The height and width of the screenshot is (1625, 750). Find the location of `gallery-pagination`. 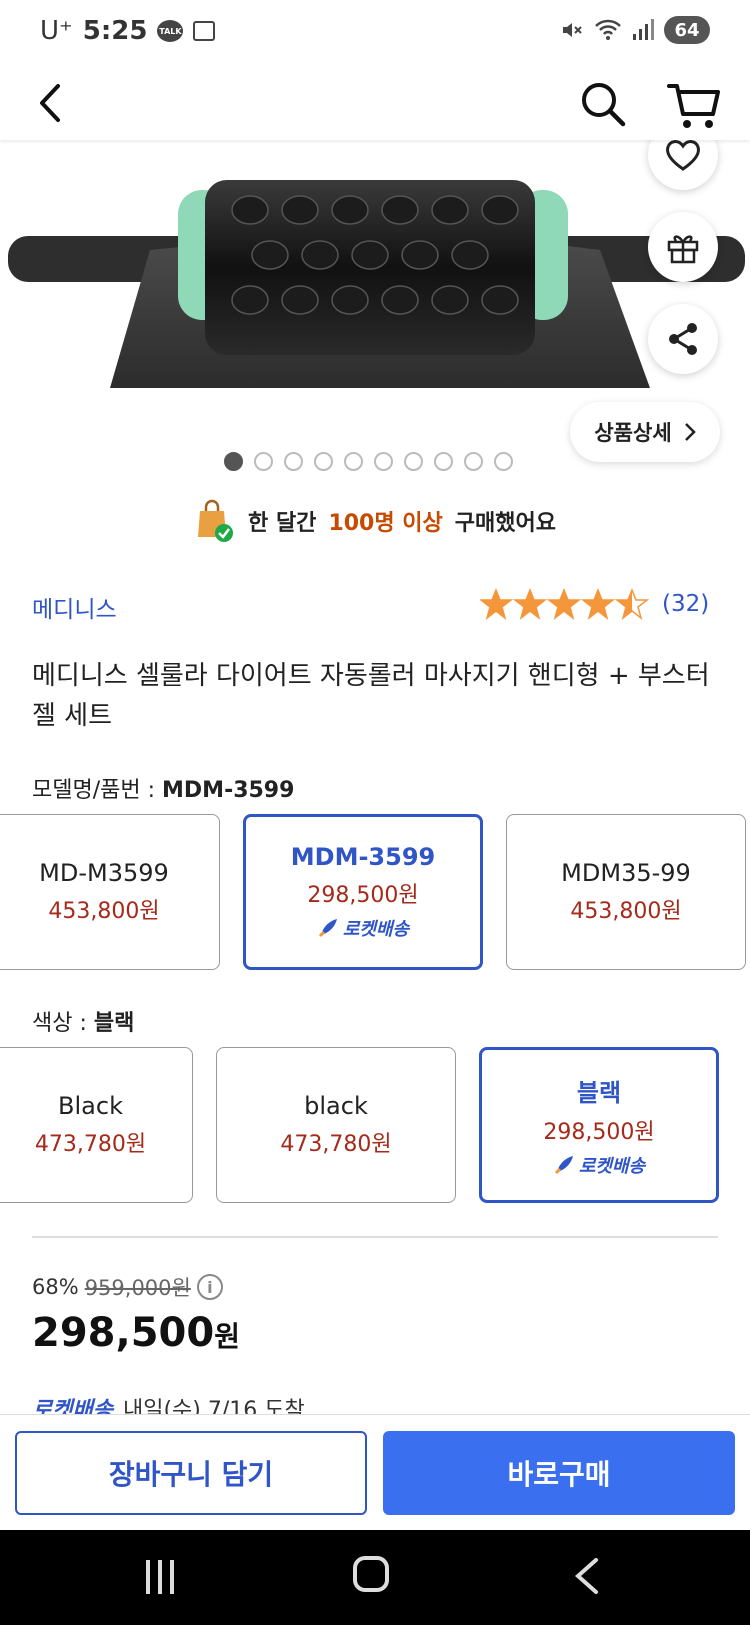

gallery-pagination is located at coordinates (368, 461).